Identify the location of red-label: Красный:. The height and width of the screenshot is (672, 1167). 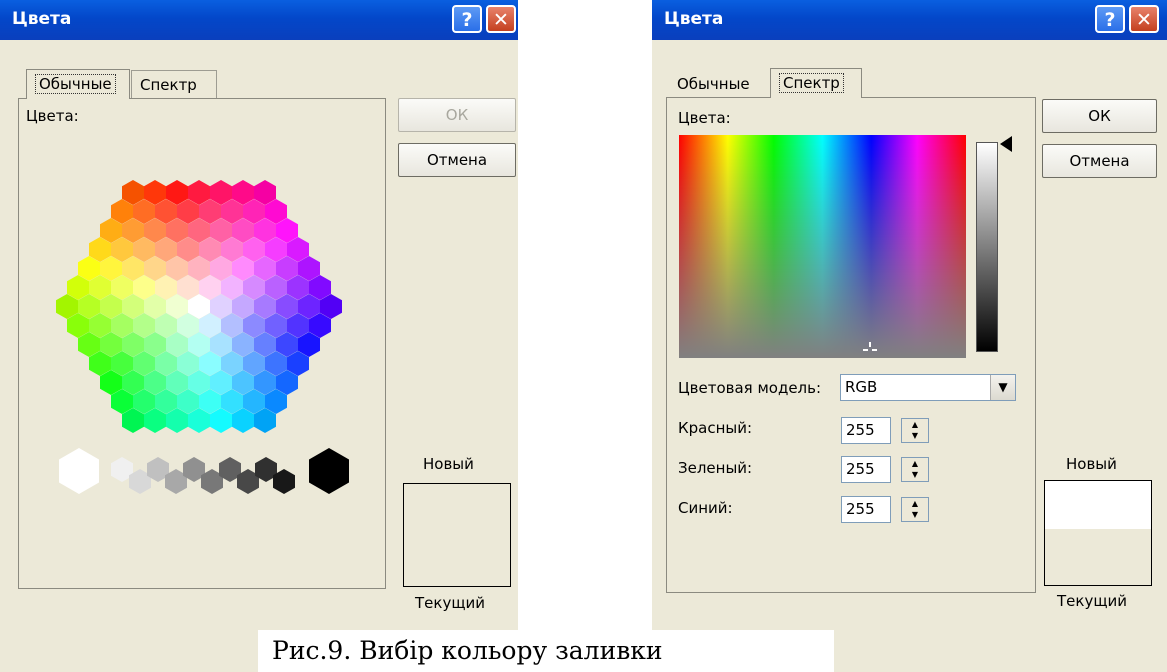
(715, 428).